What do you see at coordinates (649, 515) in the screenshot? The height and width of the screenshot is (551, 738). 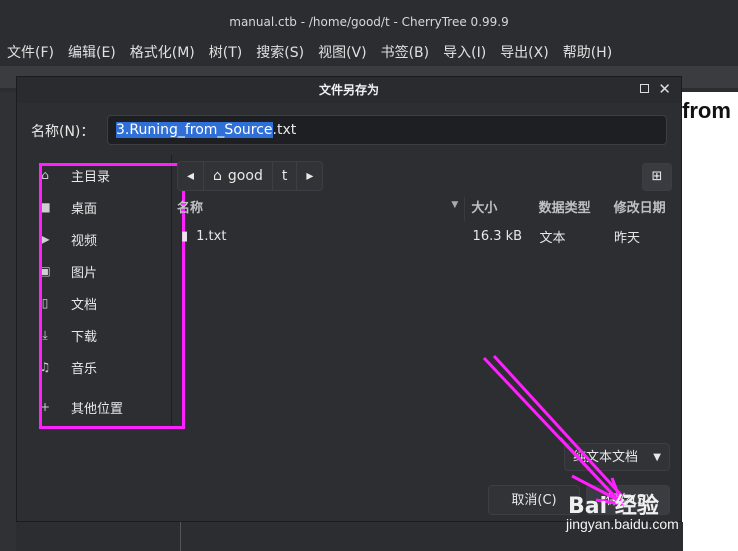 I see `watermark: Bai 经验 jingyan.baidu.com` at bounding box center [649, 515].